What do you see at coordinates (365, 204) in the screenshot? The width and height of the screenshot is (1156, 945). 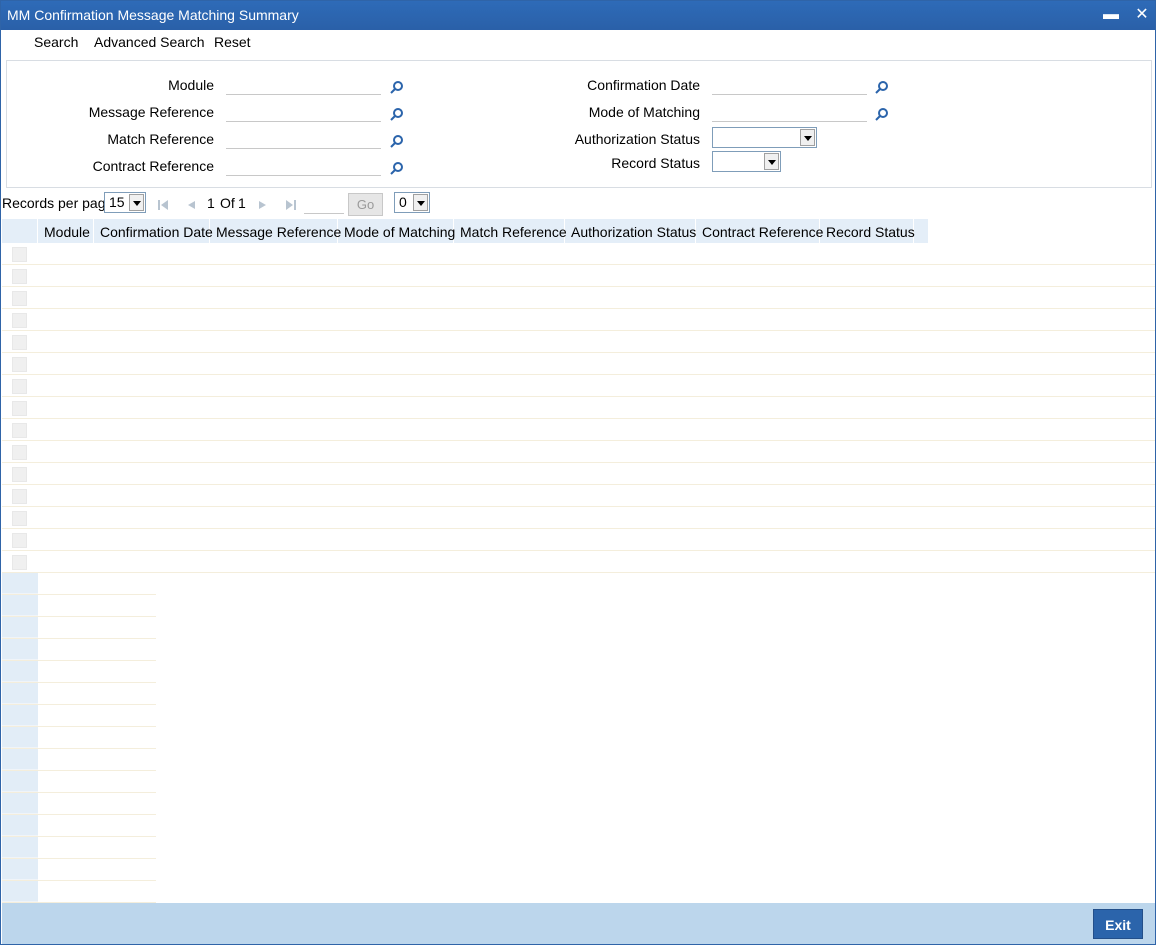 I see `go-button: Go` at bounding box center [365, 204].